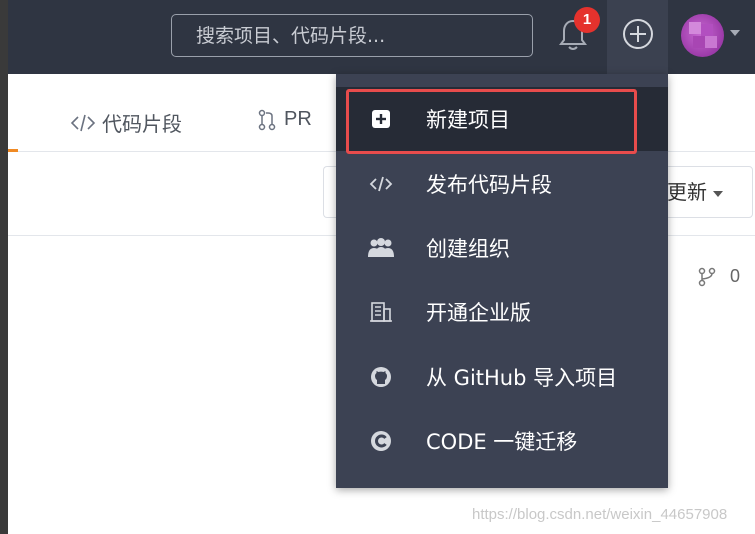 The width and height of the screenshot is (755, 534). I want to click on notification-badge: 1, so click(587, 20).